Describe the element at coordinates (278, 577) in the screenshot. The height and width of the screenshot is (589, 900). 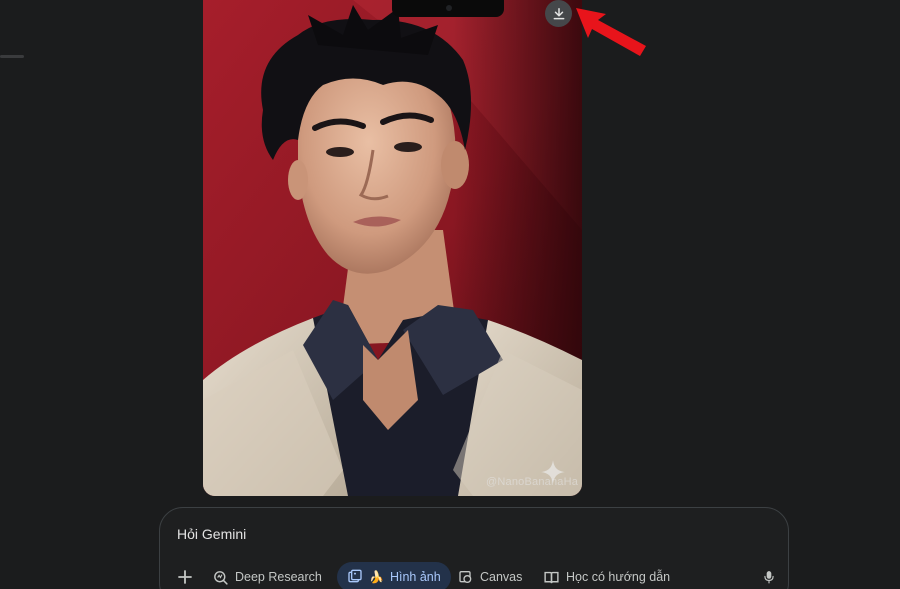
I see `deep-research-label: Deep Research` at that location.